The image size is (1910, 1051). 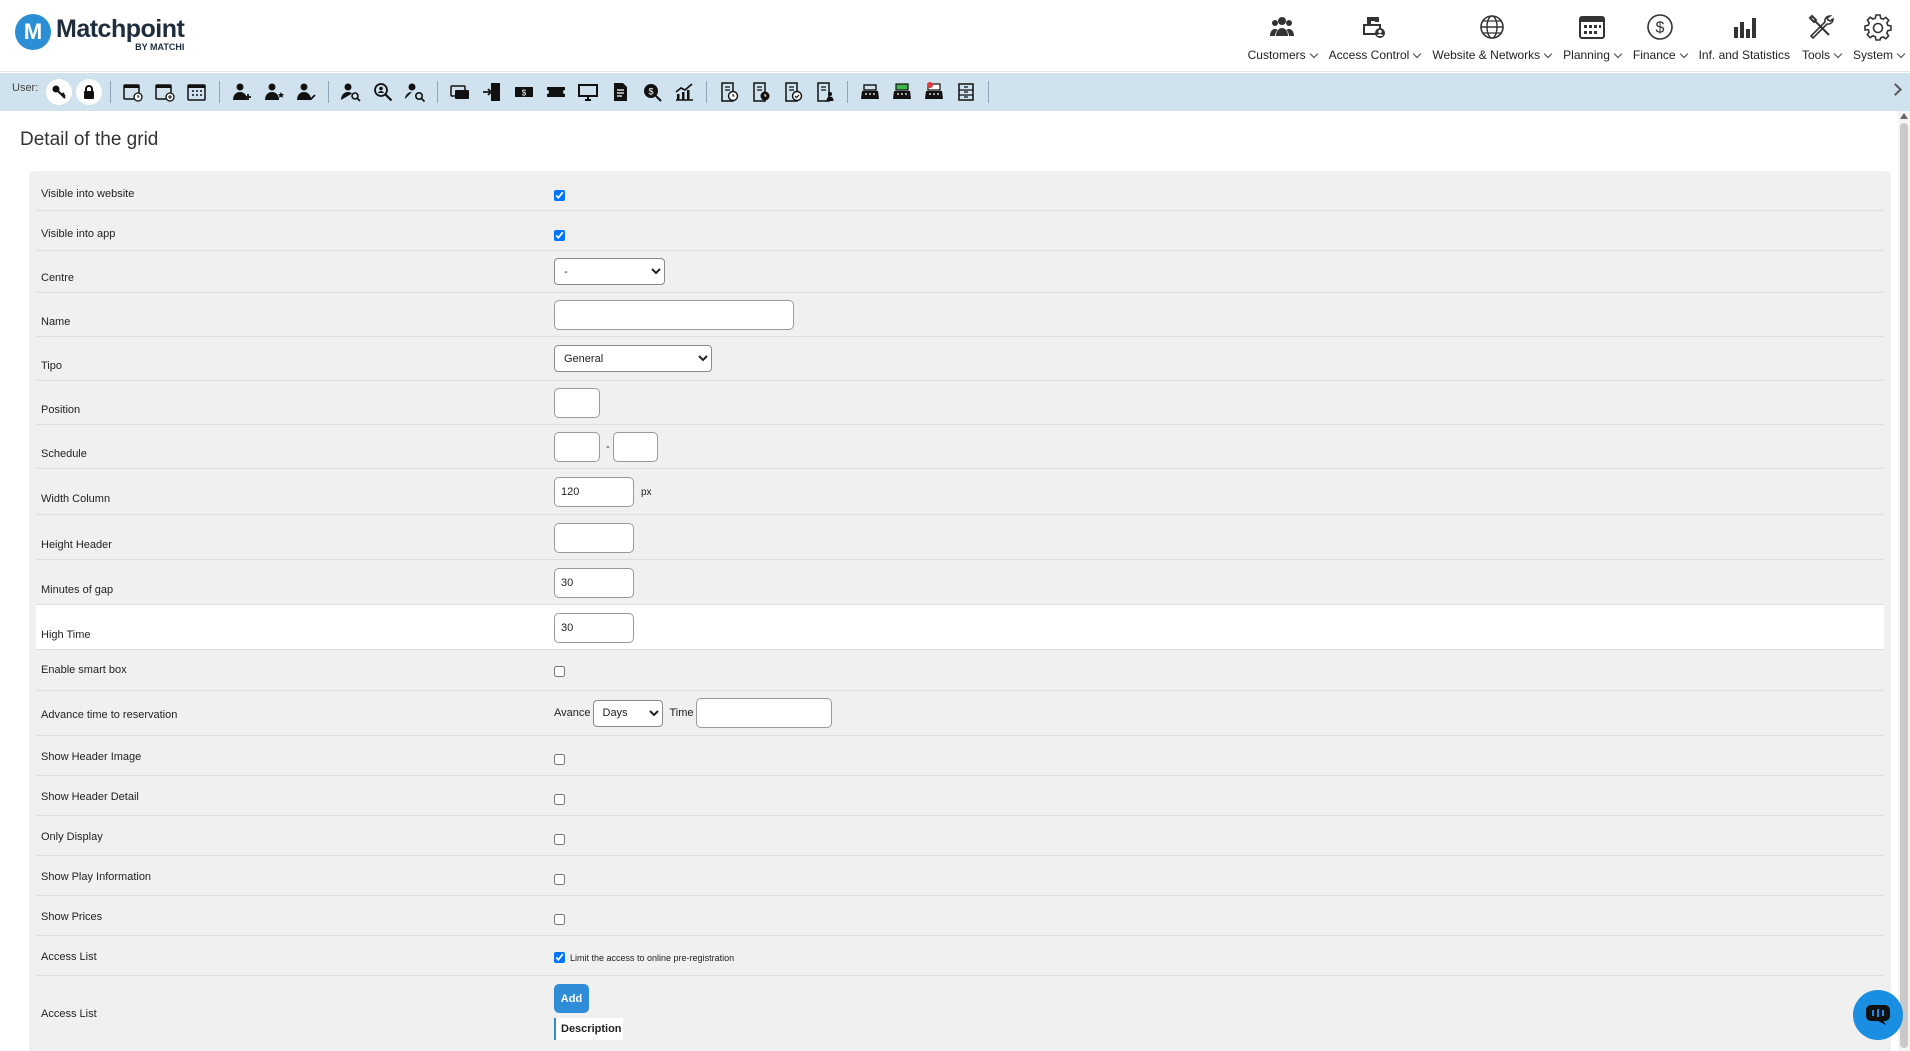 What do you see at coordinates (934, 92) in the screenshot?
I see `cash-register-close-icon` at bounding box center [934, 92].